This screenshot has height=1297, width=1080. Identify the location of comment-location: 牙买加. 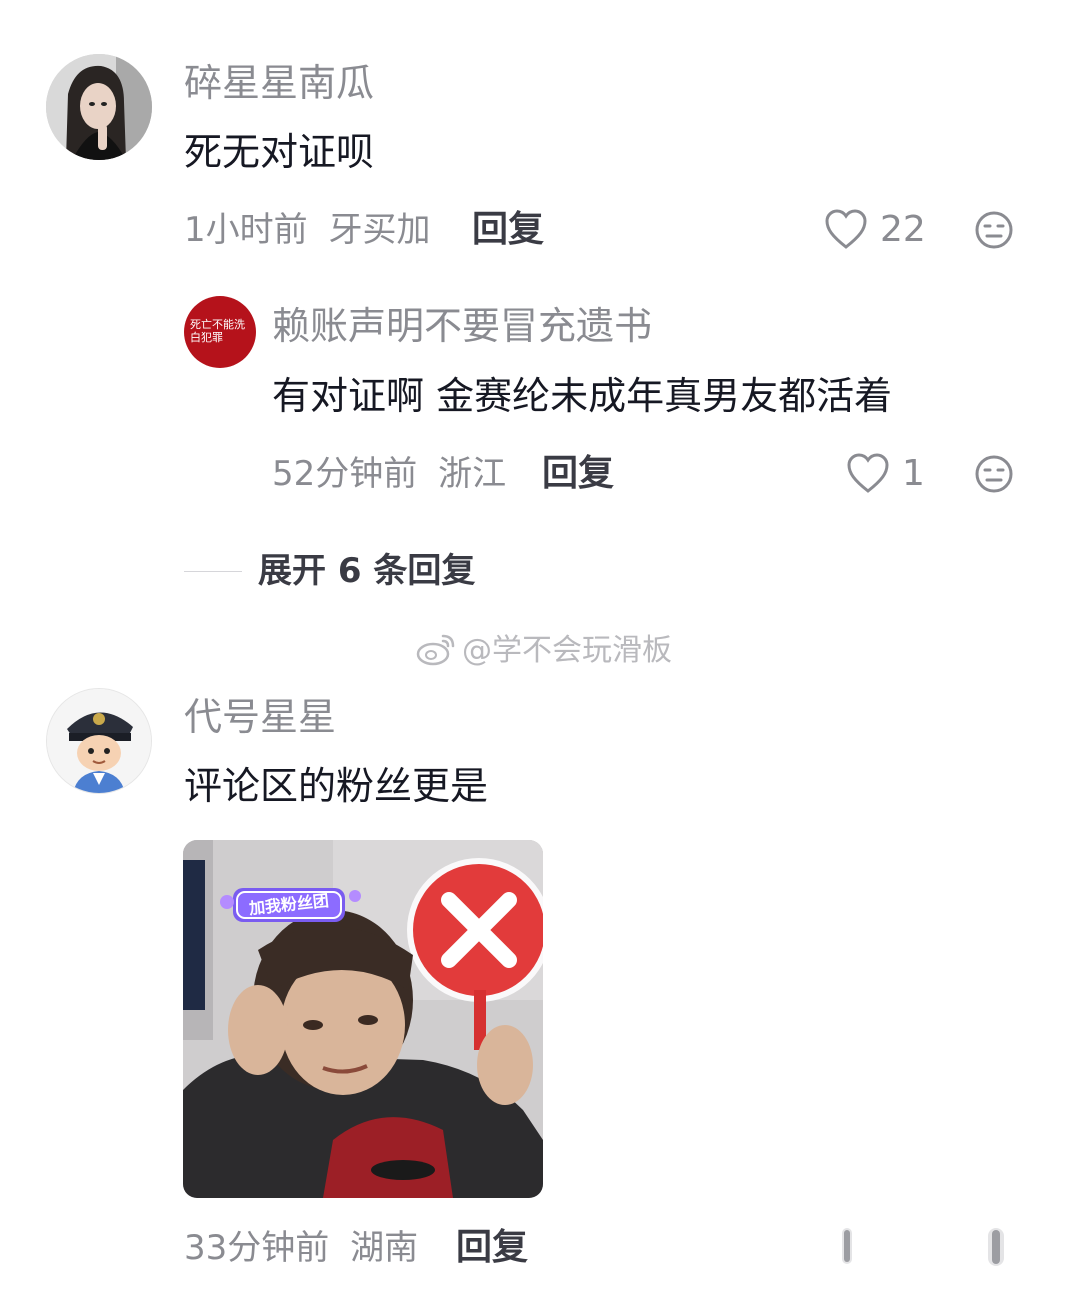
(379, 230).